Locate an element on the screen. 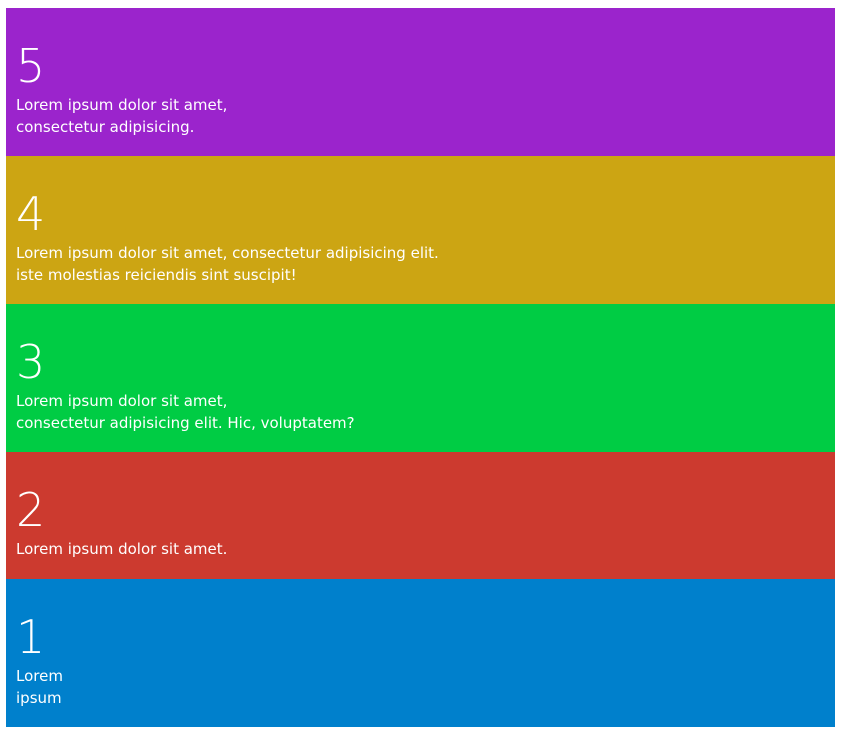 This screenshot has width=846, height=738. panel-number: 2 is located at coordinates (31, 510).